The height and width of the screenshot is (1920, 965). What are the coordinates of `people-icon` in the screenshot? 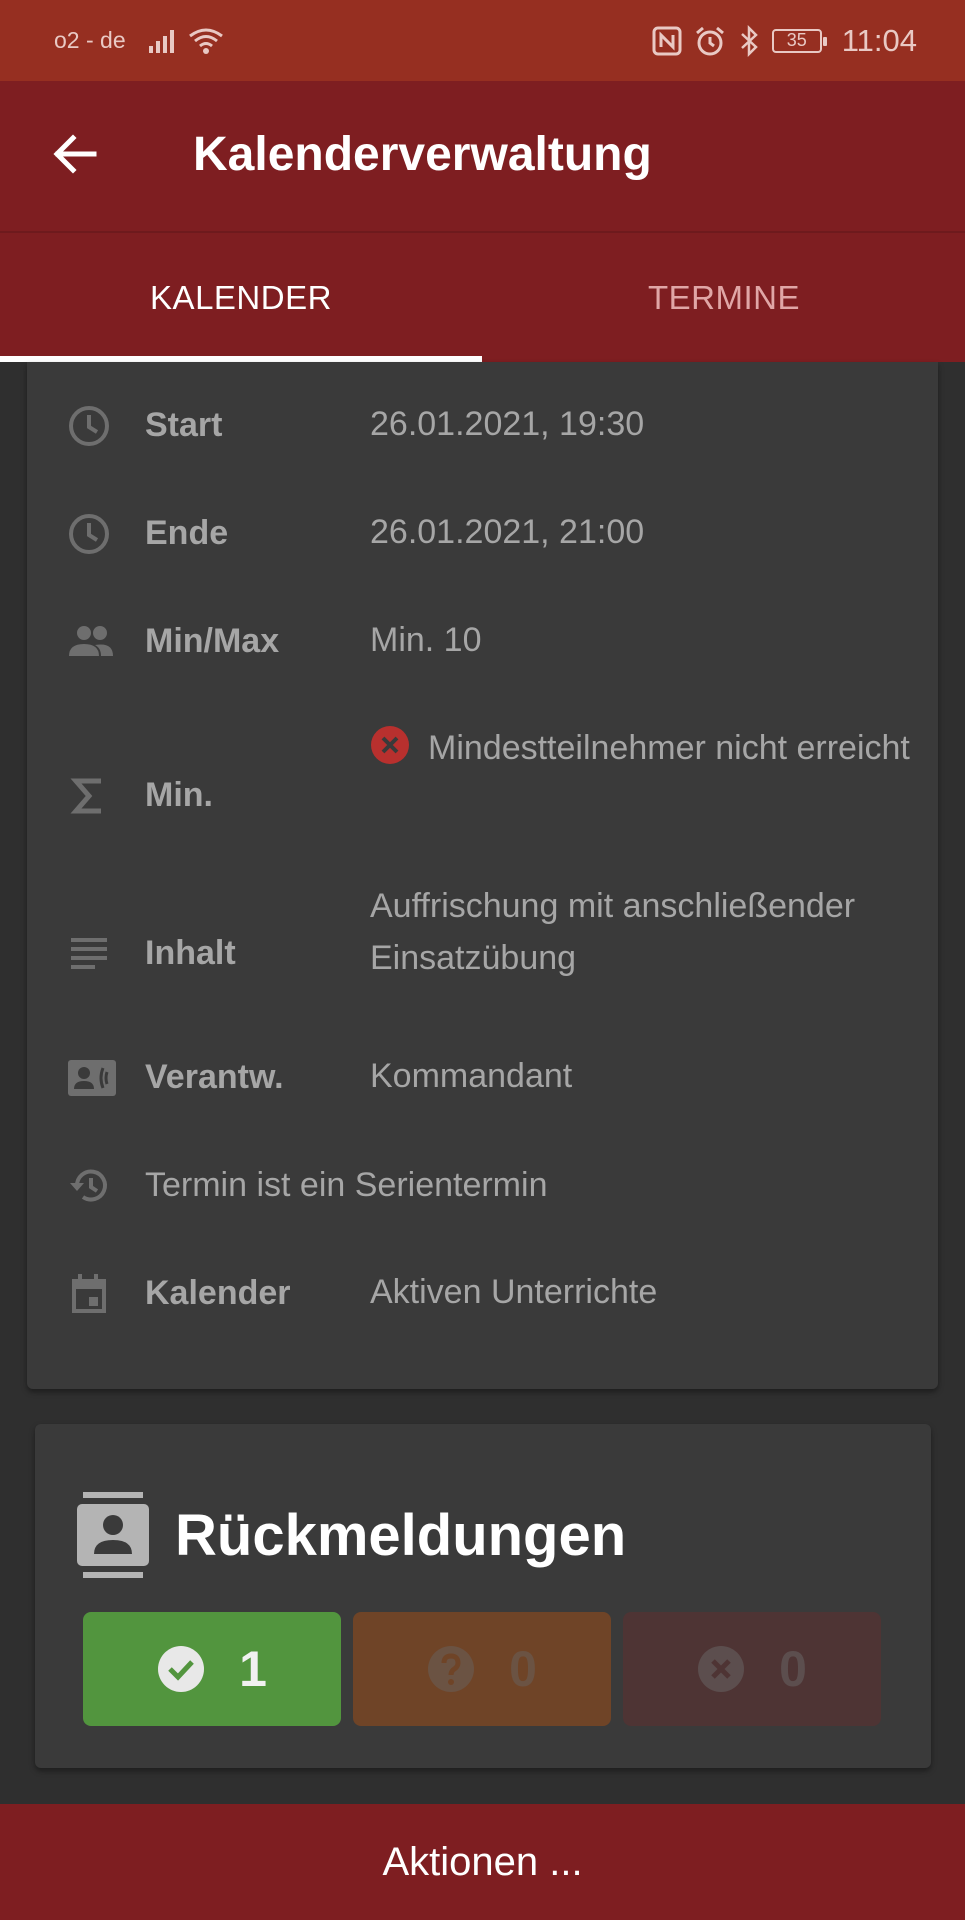 It's located at (91, 641).